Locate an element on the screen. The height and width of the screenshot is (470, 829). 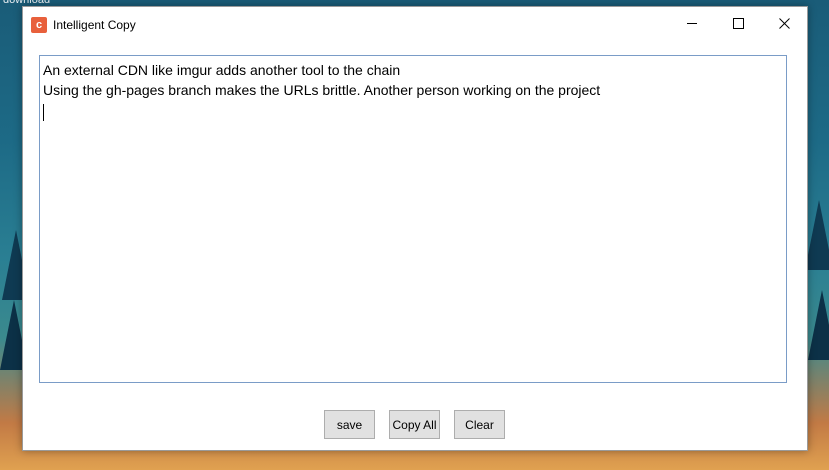
close-button is located at coordinates (784, 23).